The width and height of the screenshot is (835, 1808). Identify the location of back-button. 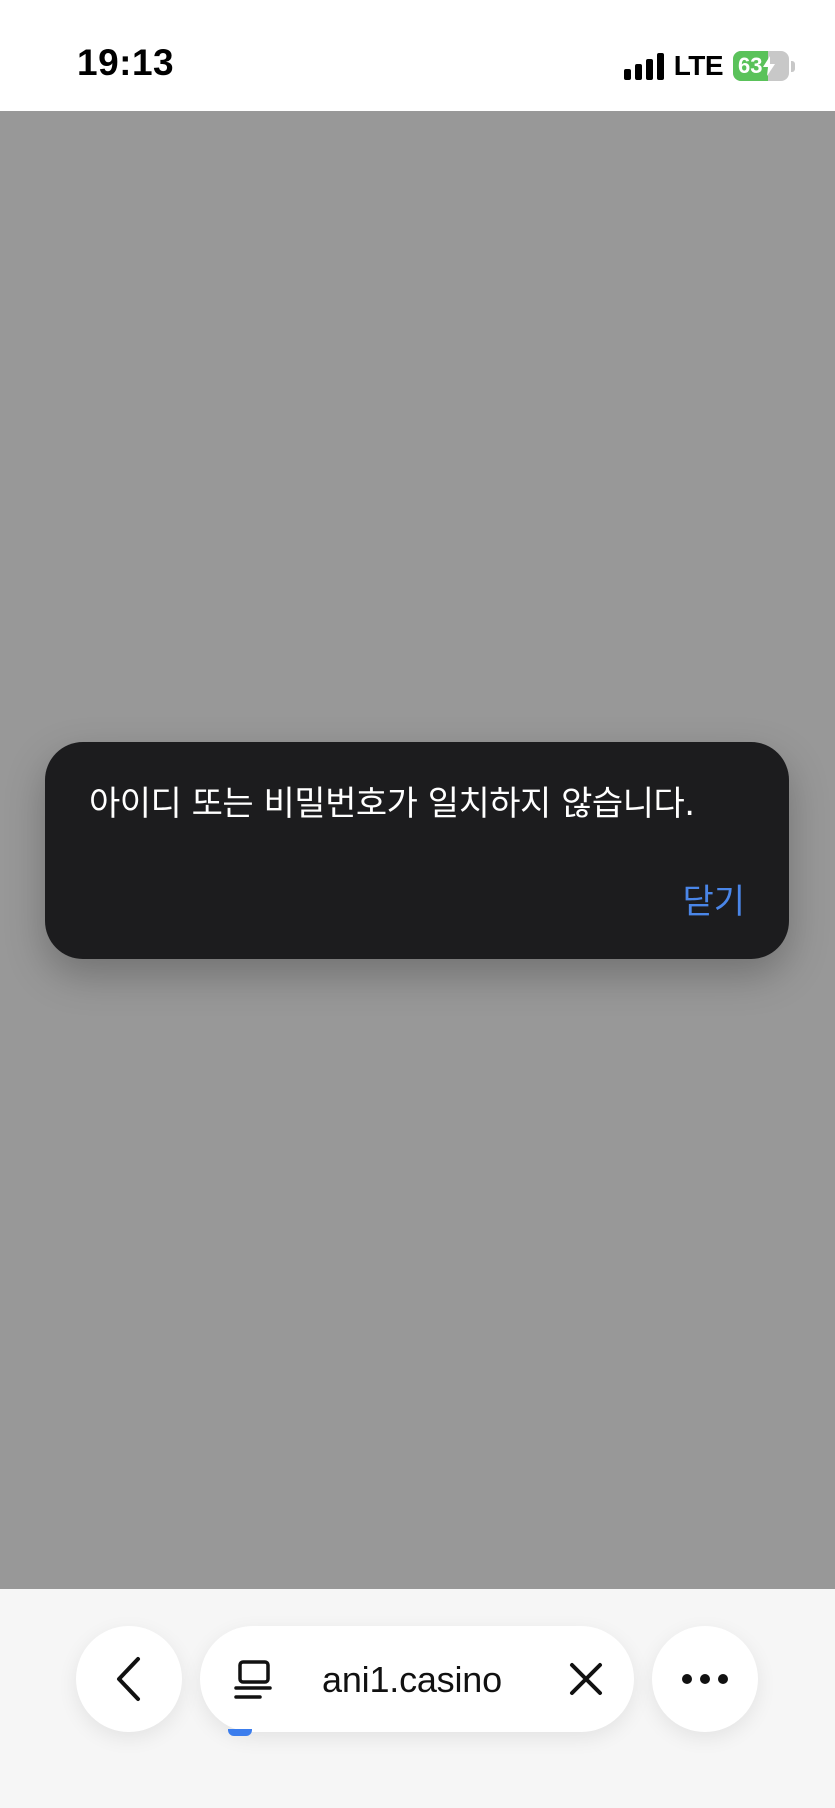
(129, 1679).